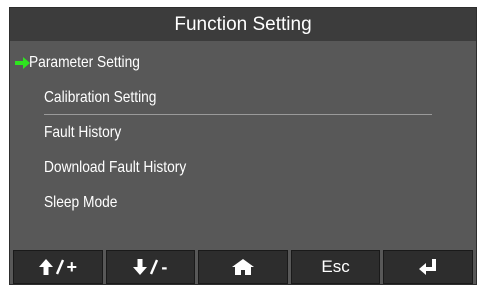 Image resolution: width=486 pixels, height=291 pixels. I want to click on enter-button, so click(428, 267).